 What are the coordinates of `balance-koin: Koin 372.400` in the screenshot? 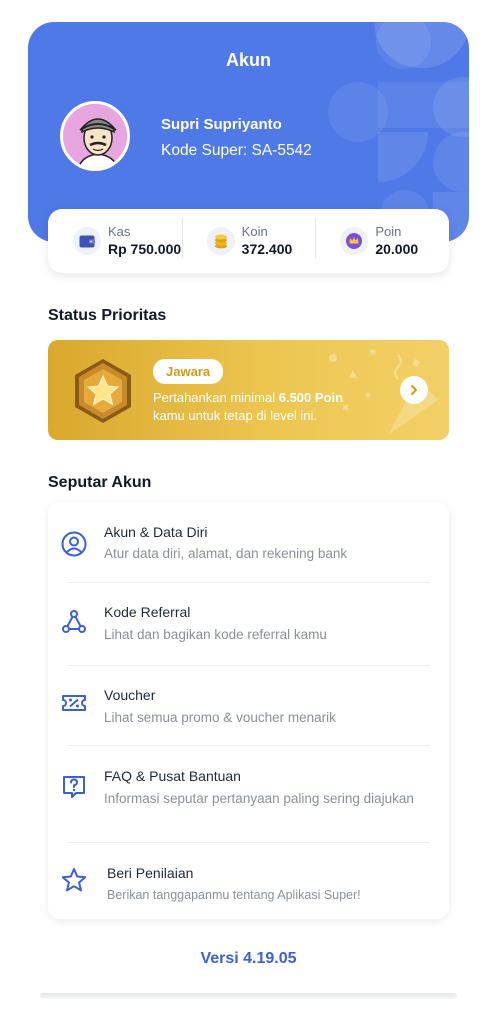 It's located at (248, 238).